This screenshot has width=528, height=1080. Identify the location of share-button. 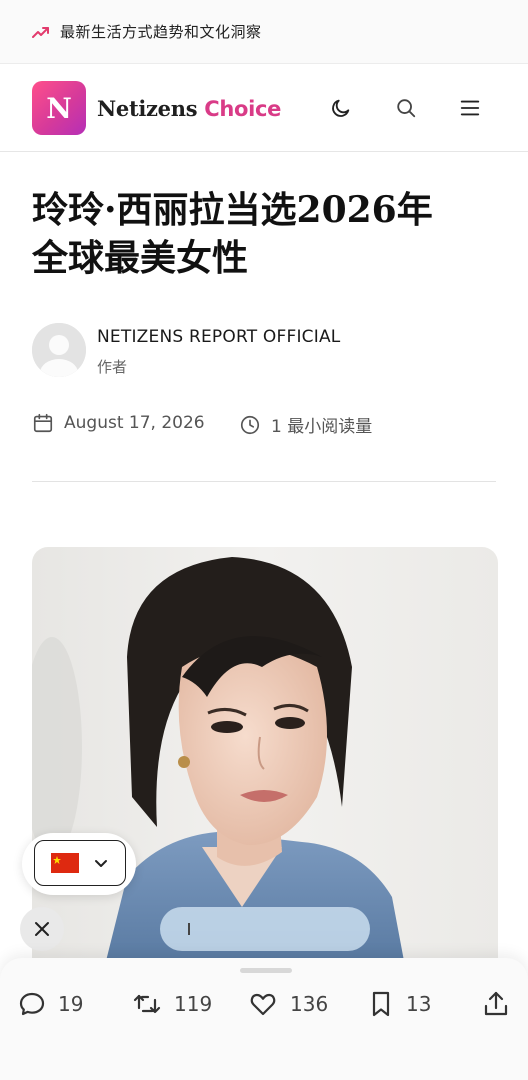
(502, 1004).